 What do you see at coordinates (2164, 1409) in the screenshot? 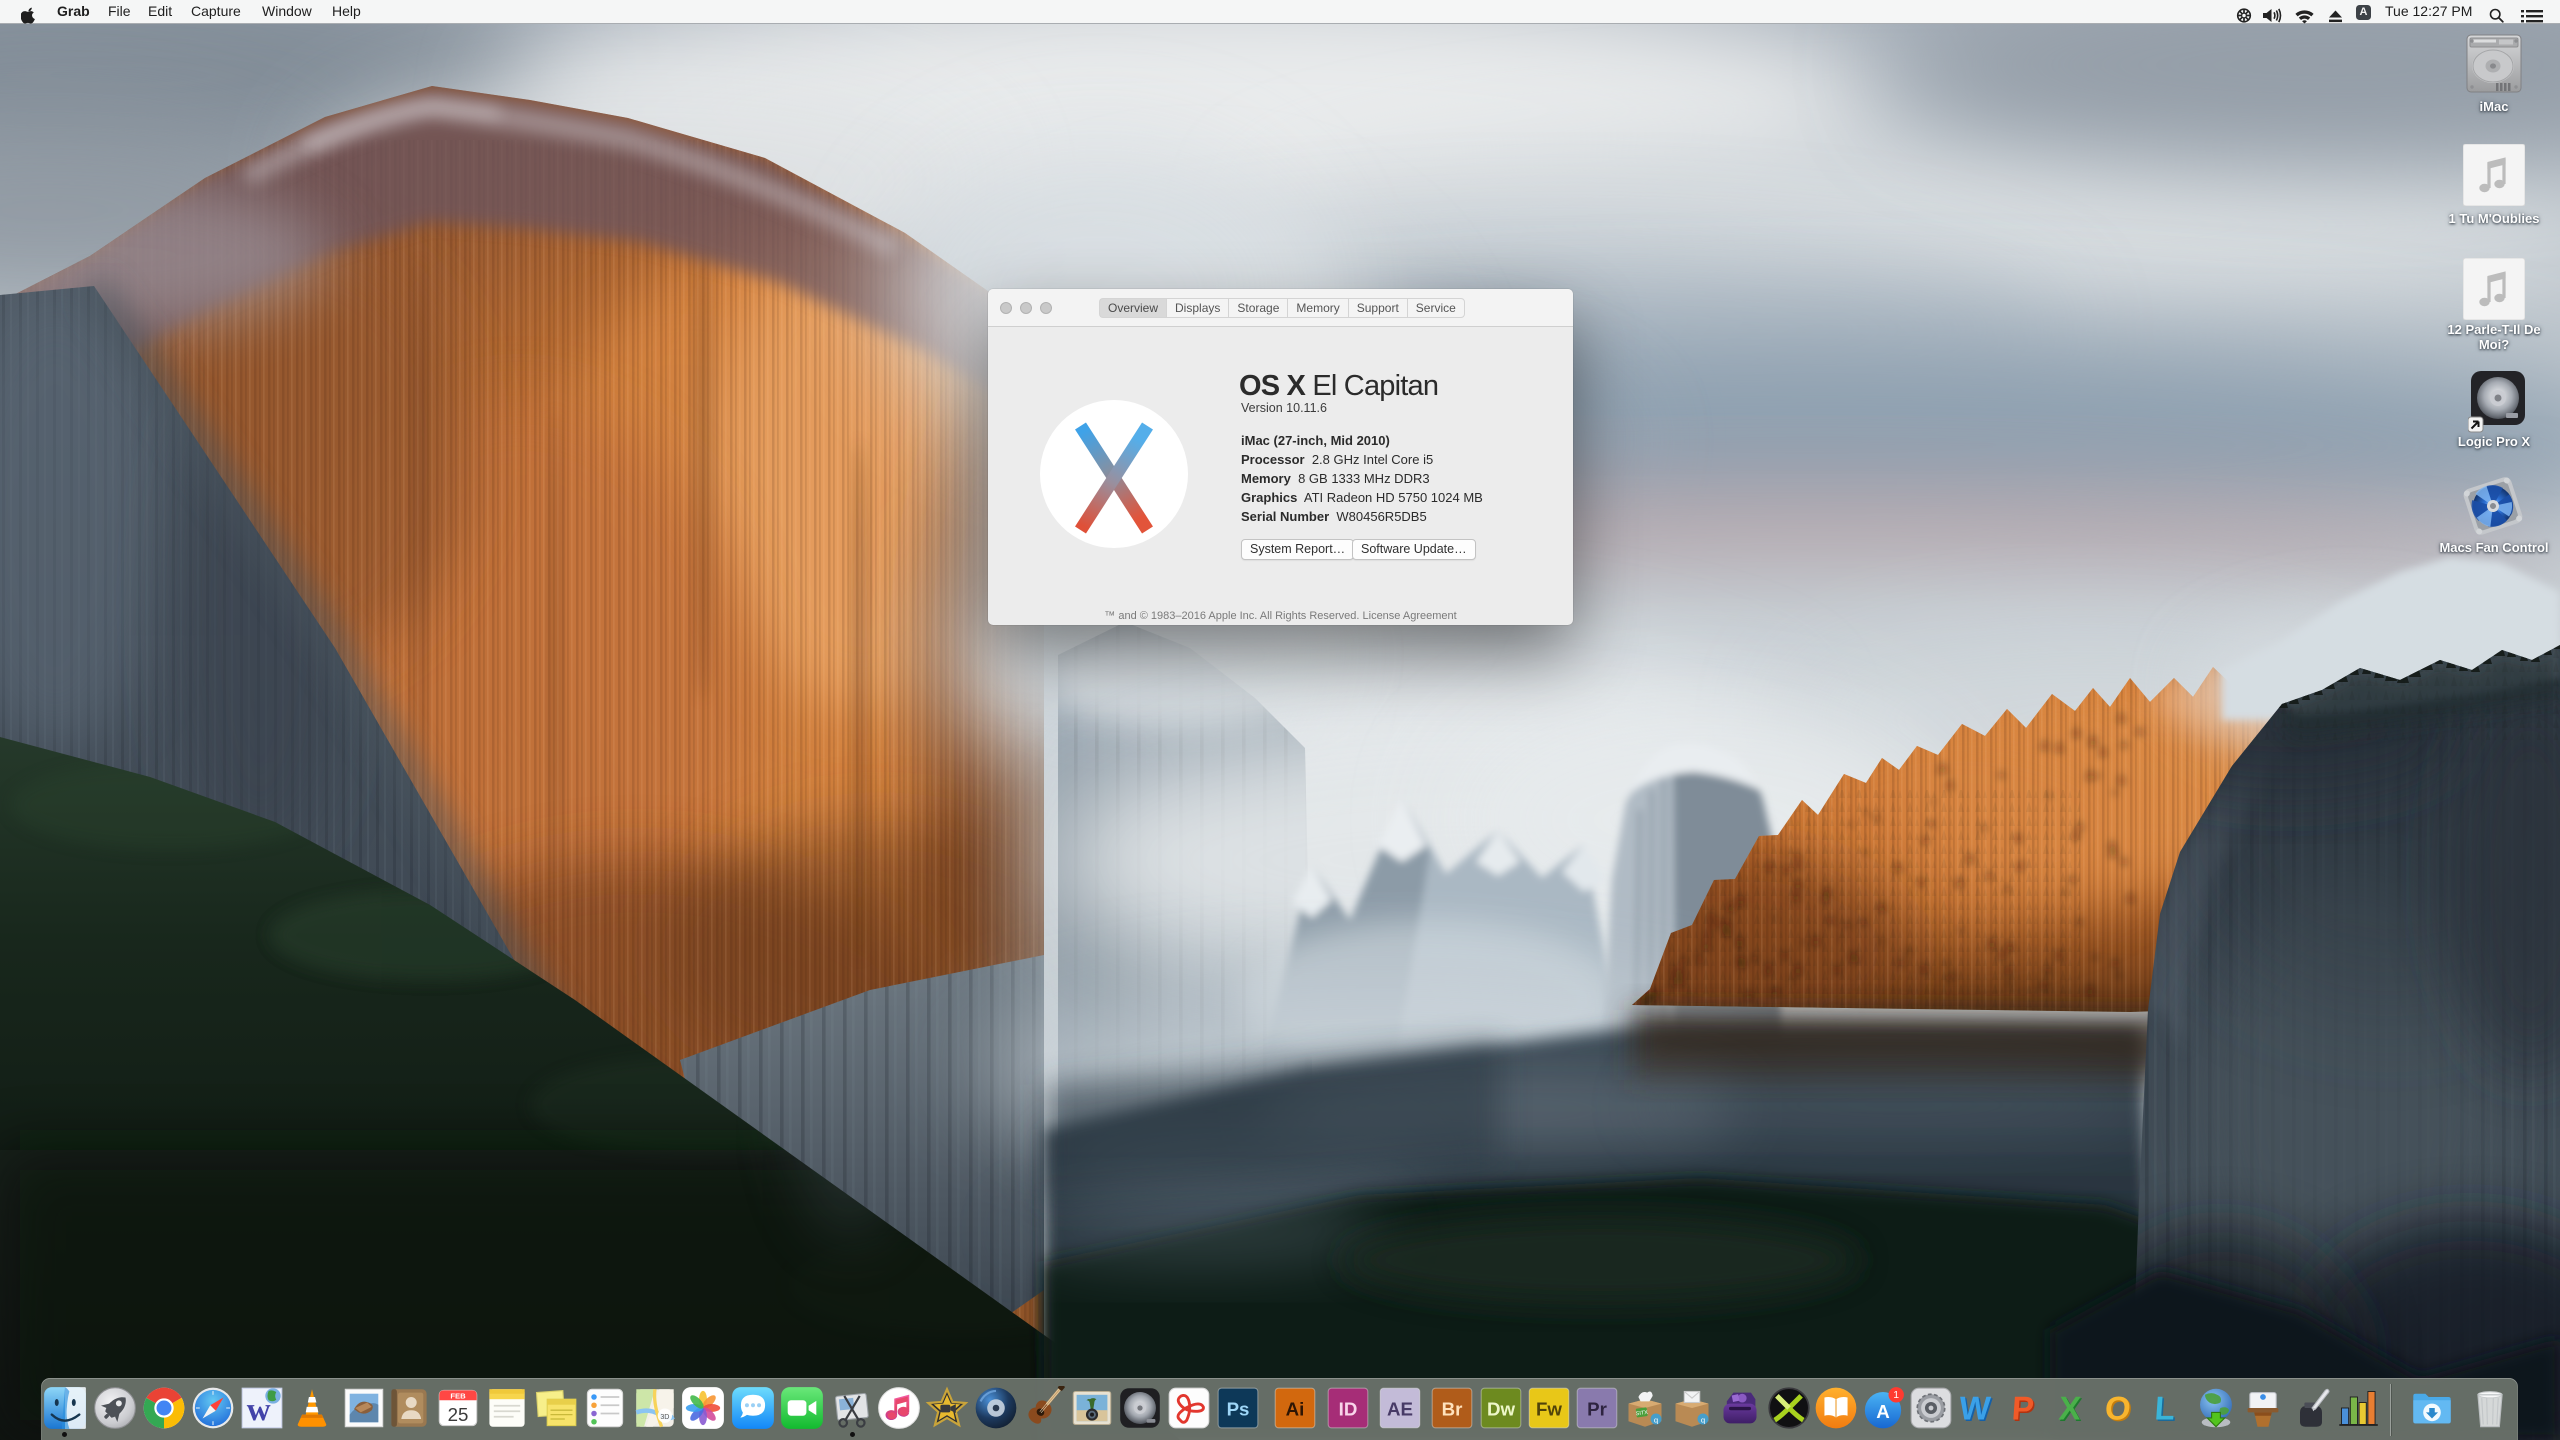
I see `svg-text: L` at bounding box center [2164, 1409].